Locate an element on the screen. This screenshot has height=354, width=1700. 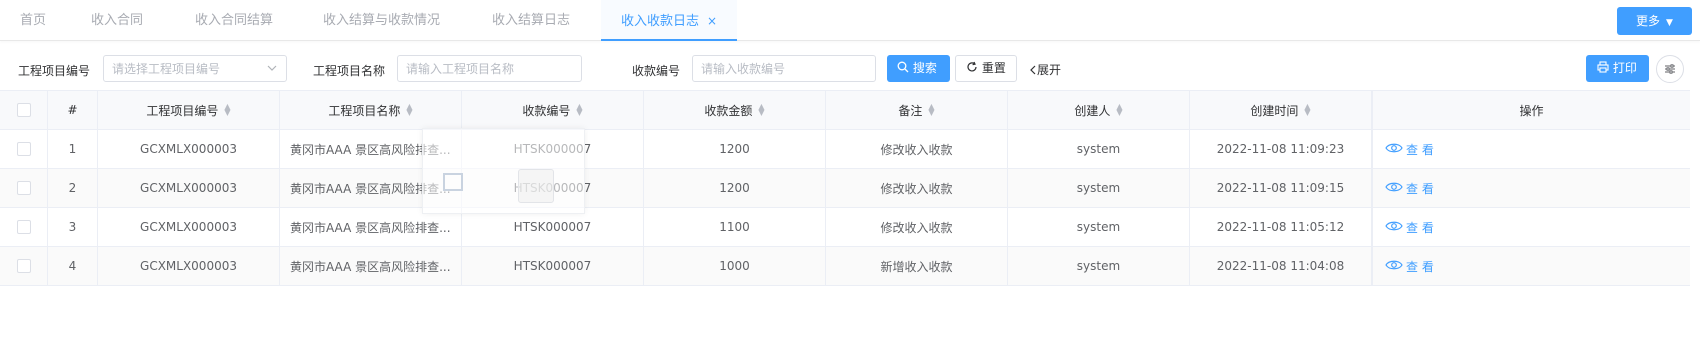
more-button: 更多 ▼ is located at coordinates (1654, 21).